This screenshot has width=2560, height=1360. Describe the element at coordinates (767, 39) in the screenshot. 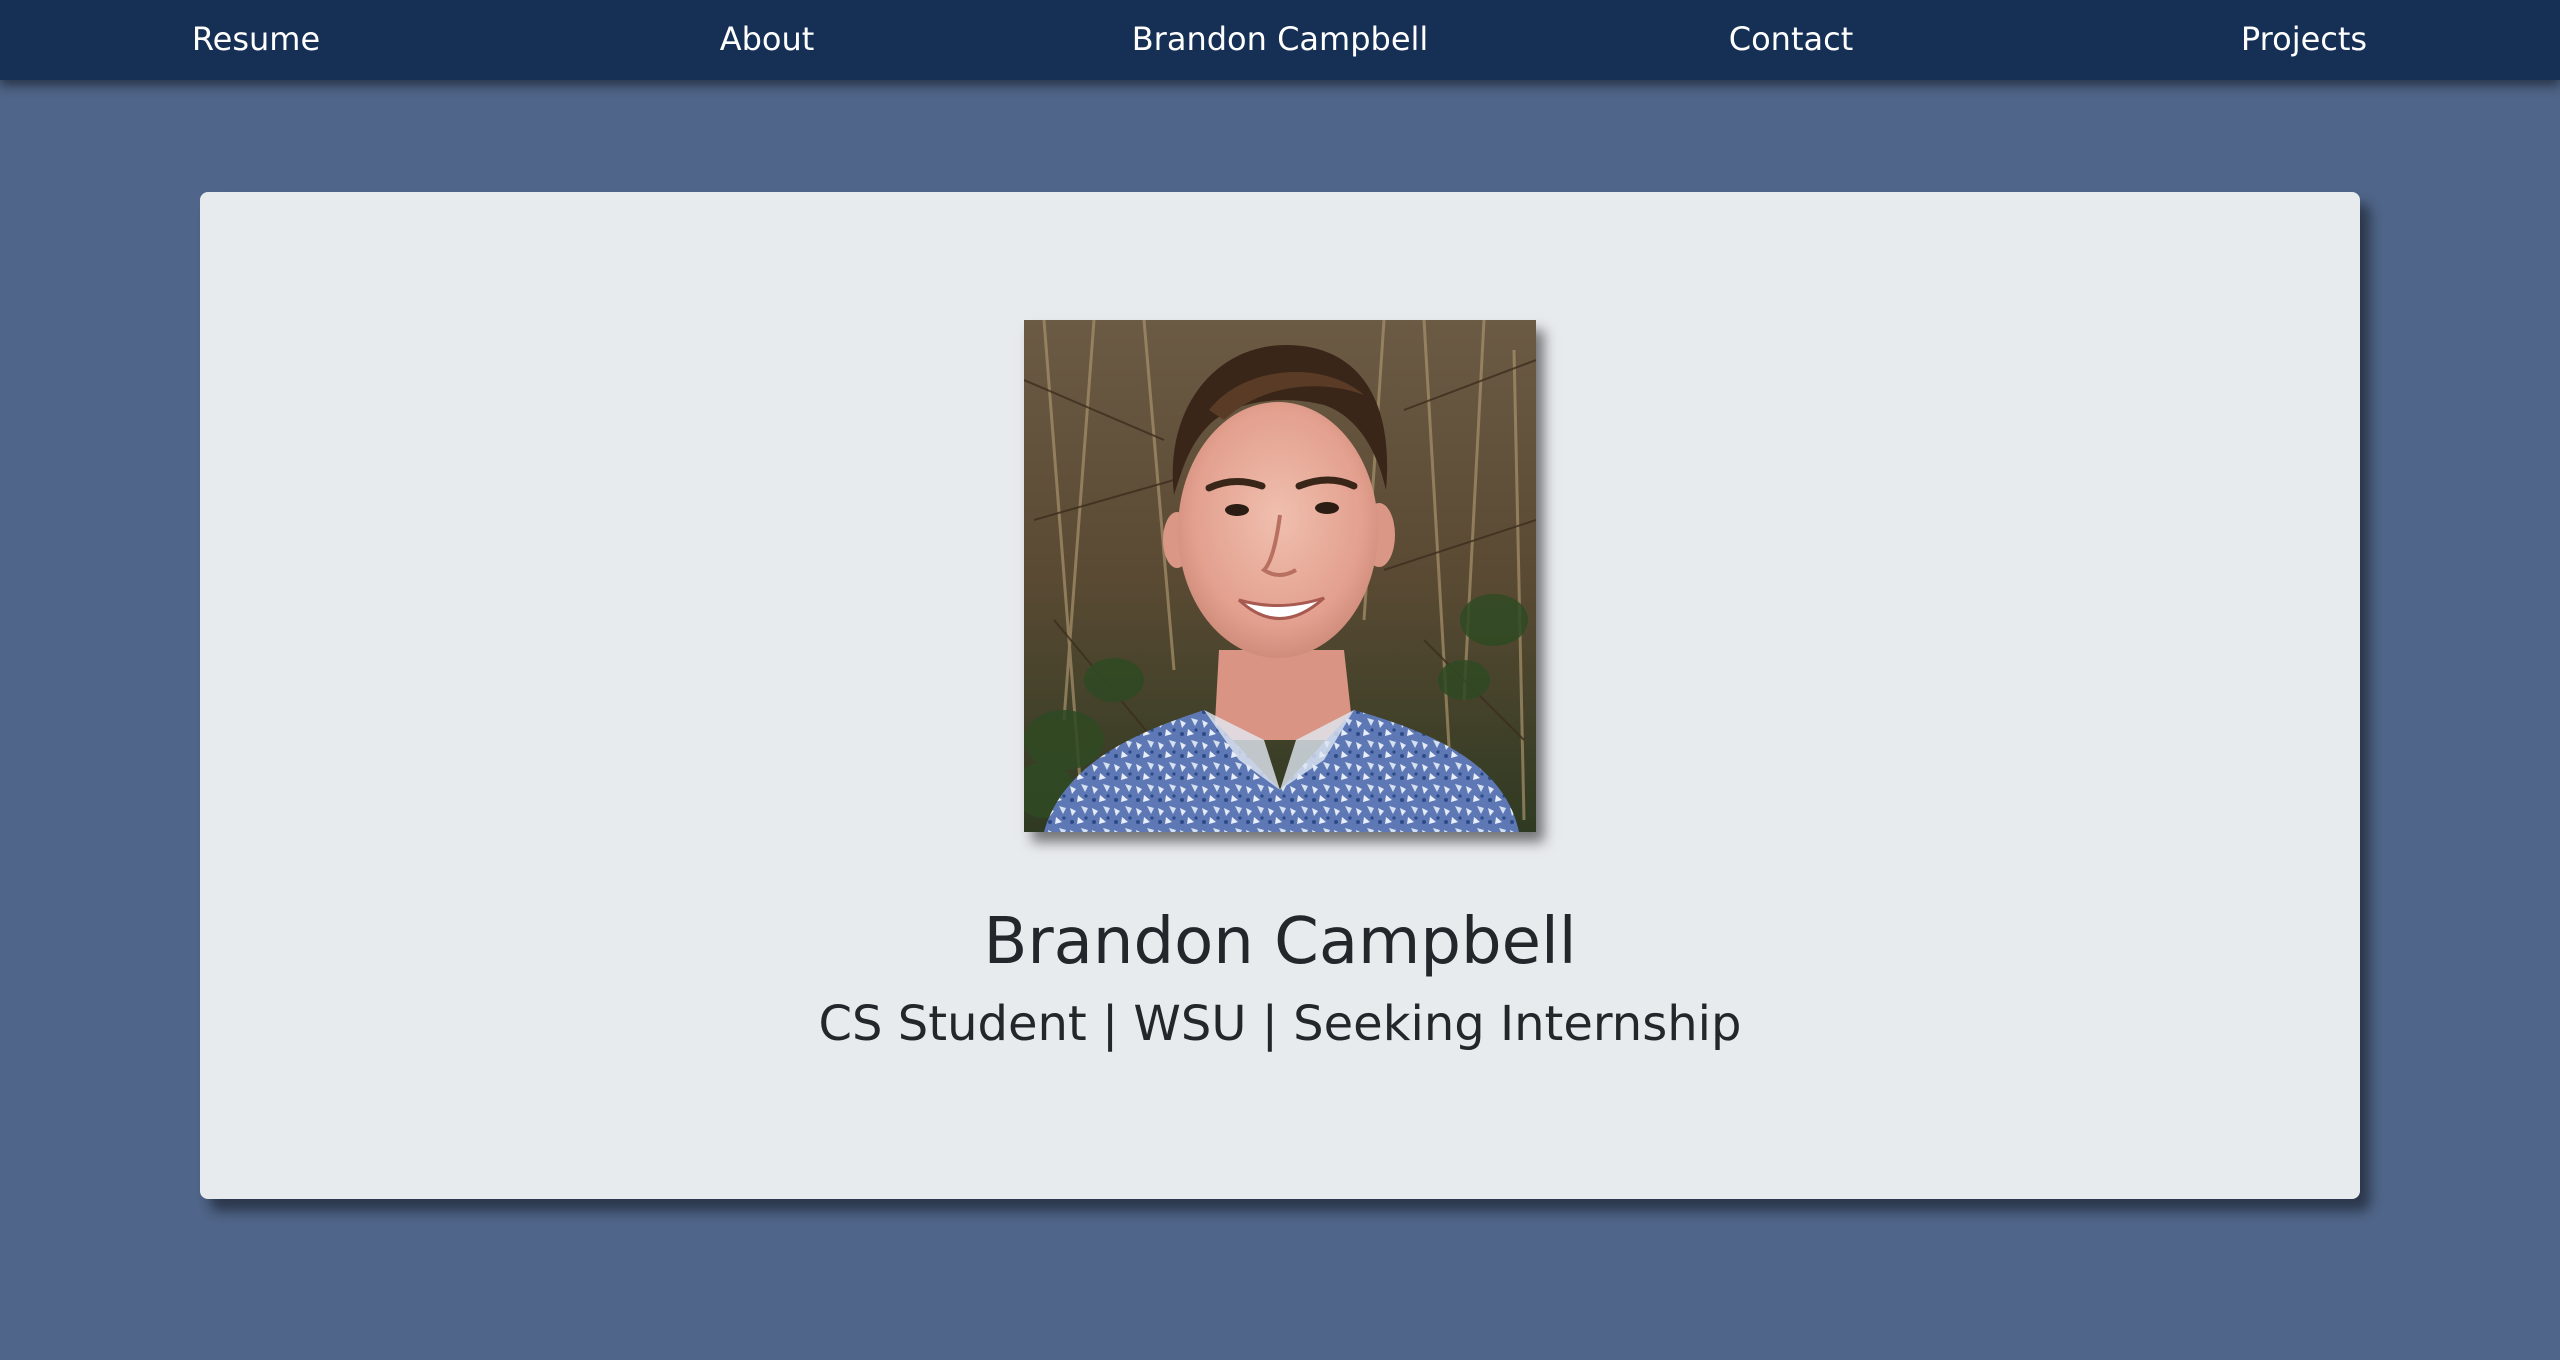

I see `nav-link-about: About` at that location.